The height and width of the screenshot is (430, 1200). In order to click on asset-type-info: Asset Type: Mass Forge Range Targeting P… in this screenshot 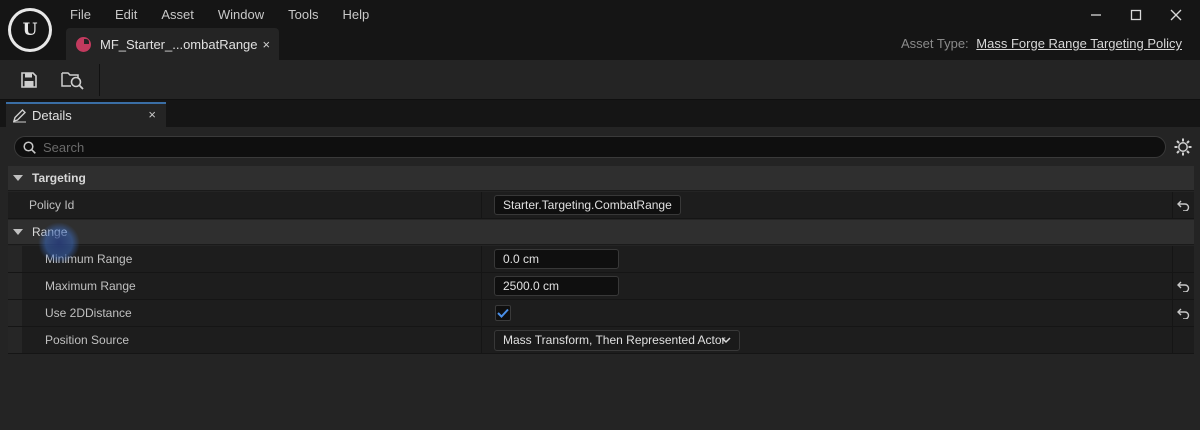, I will do `click(1041, 43)`.